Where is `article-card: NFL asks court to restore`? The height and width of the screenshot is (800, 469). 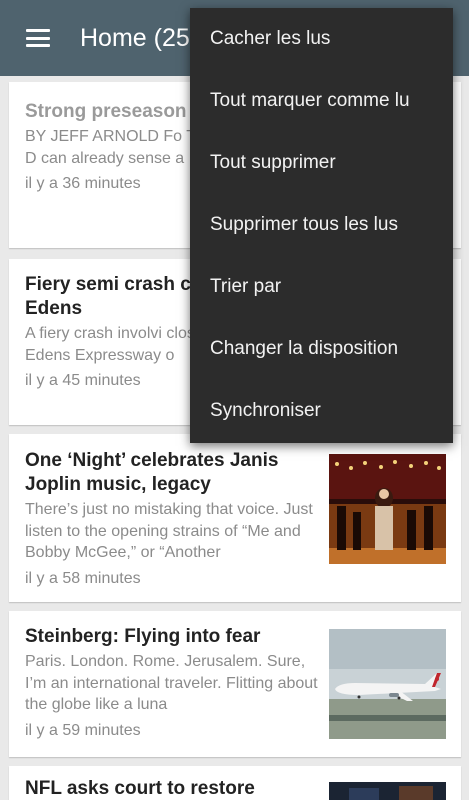 article-card: NFL asks court to restore is located at coordinates (235, 783).